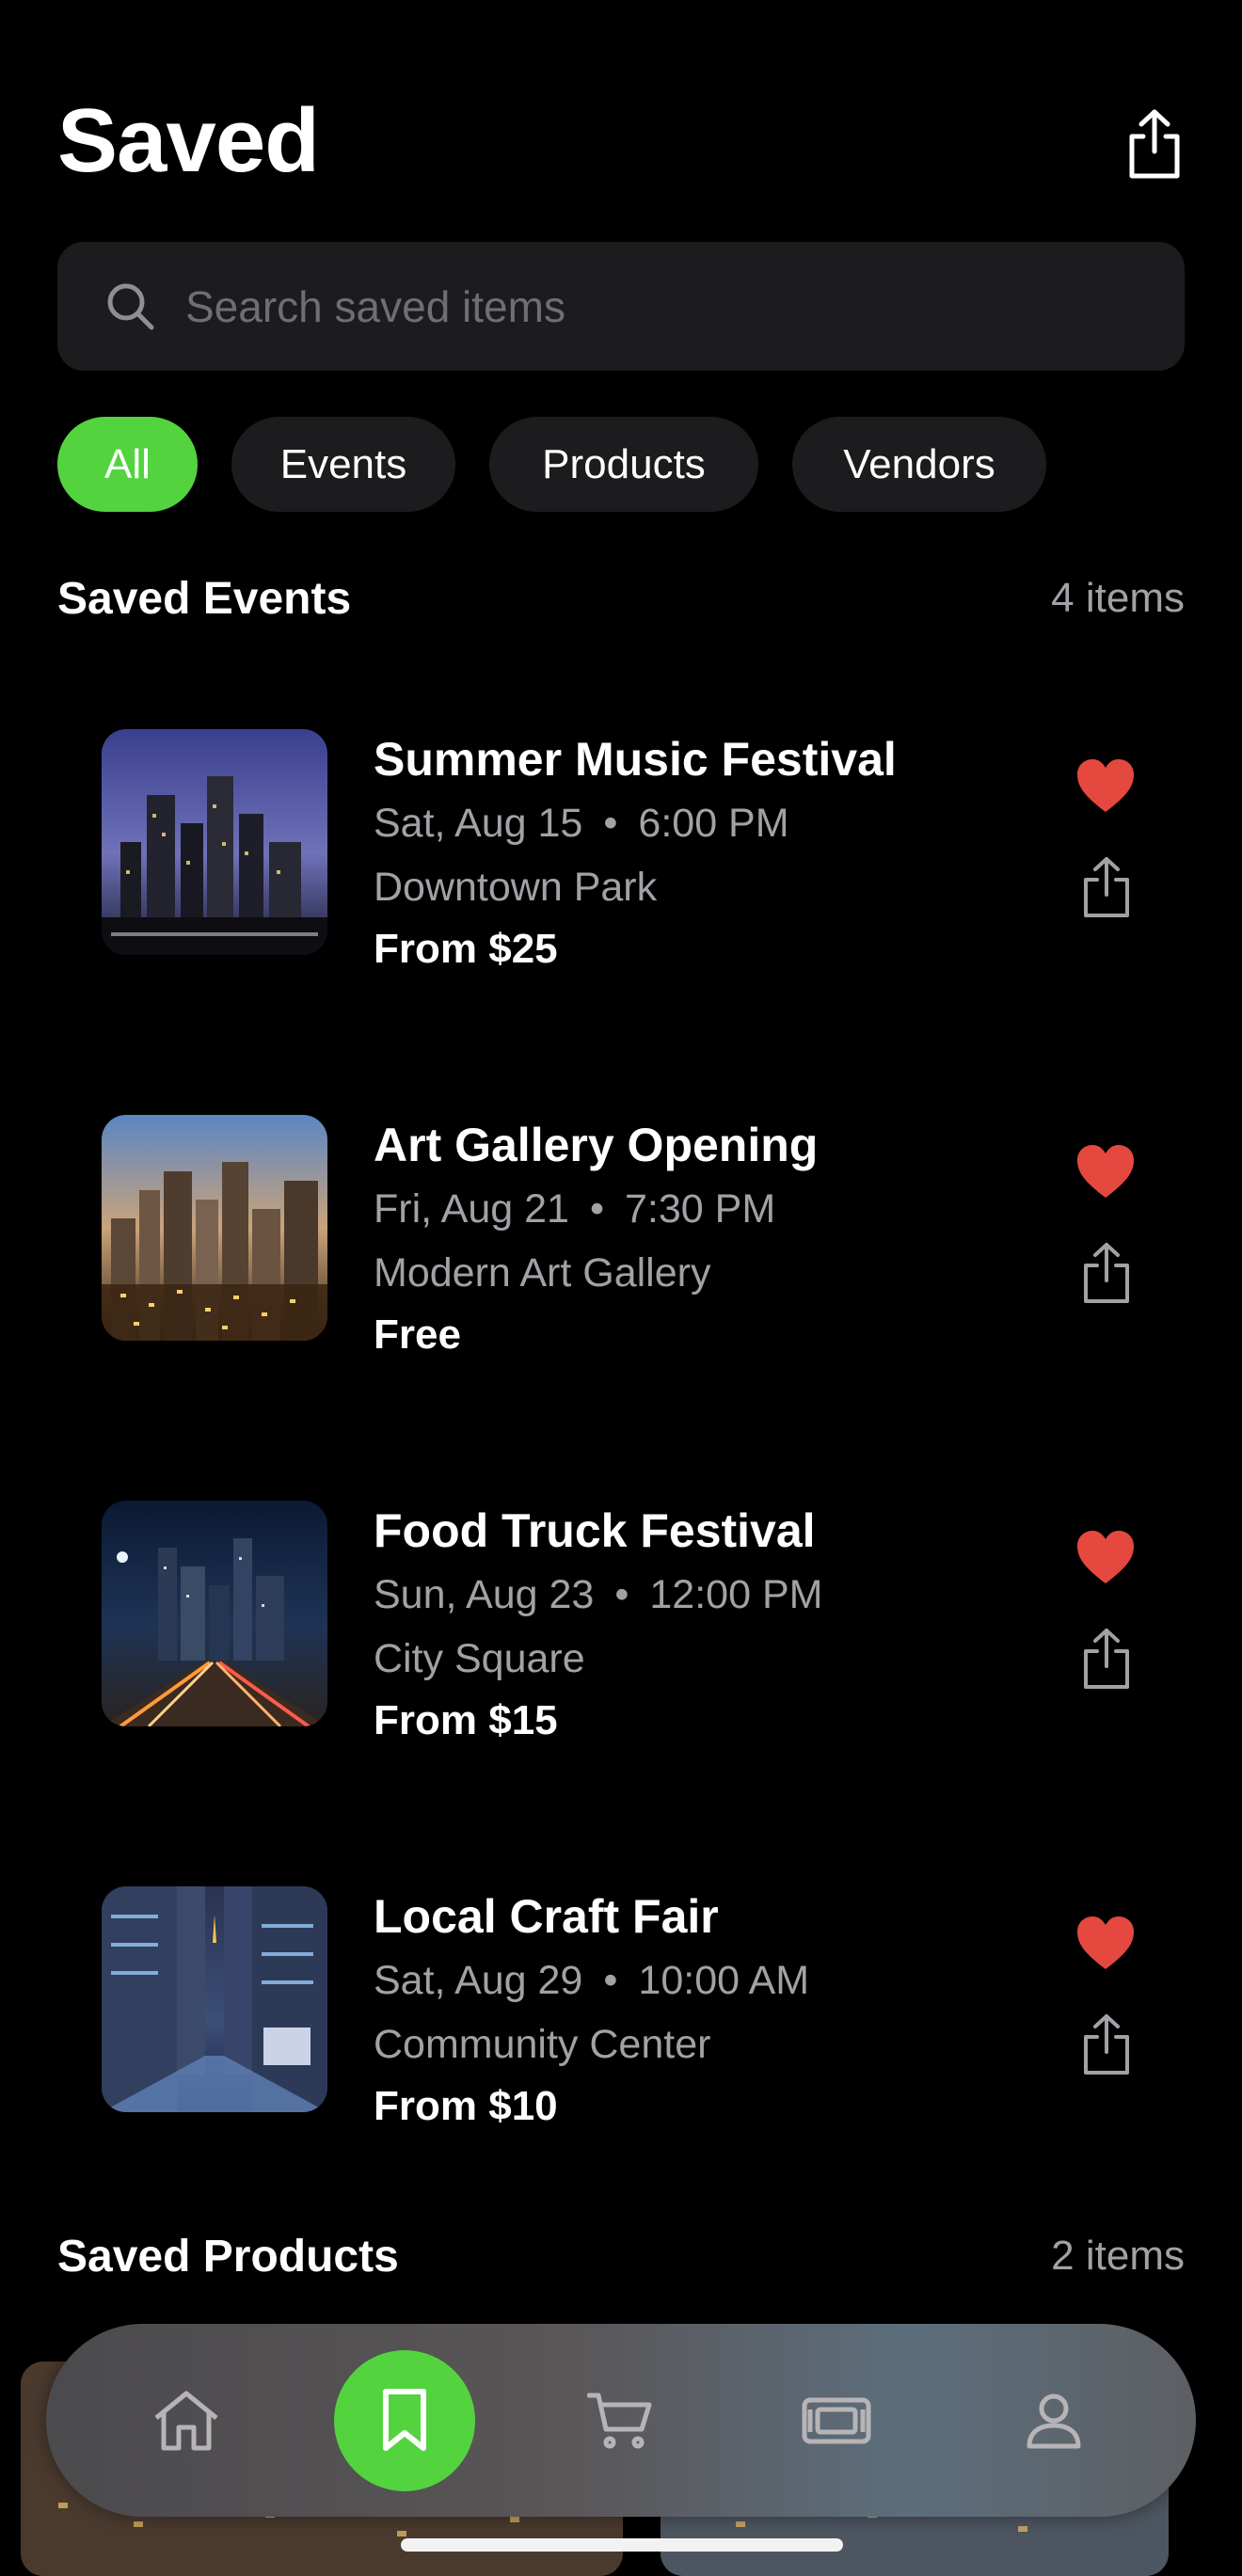  What do you see at coordinates (621, 306) in the screenshot?
I see `search-input: Search saved items` at bounding box center [621, 306].